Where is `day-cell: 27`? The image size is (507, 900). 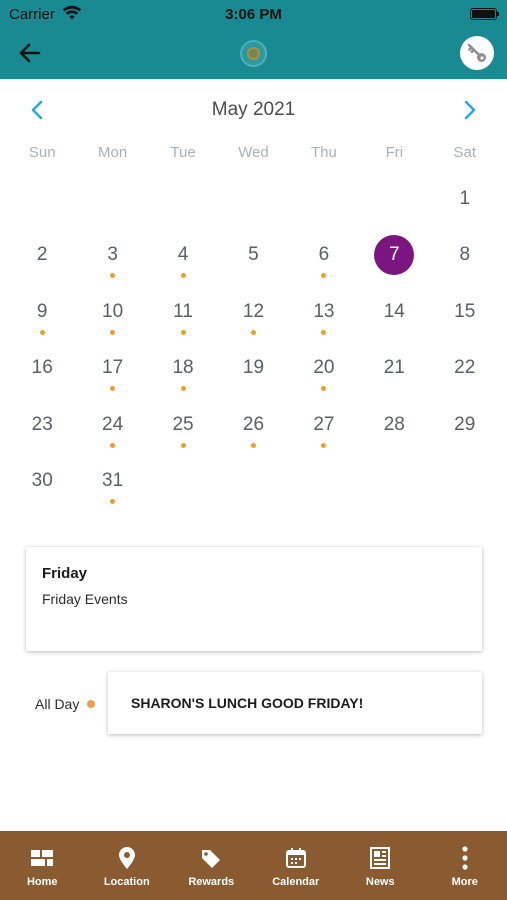
day-cell: 27 is located at coordinates (324, 426).